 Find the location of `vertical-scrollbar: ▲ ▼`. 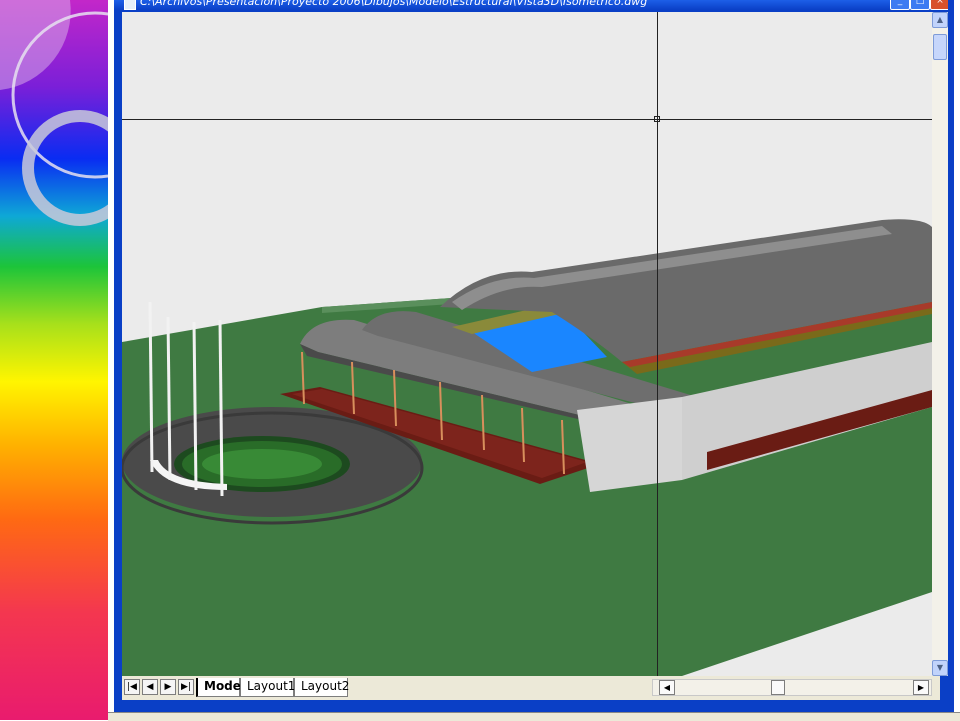

vertical-scrollbar: ▲ ▼ is located at coordinates (940, 344).